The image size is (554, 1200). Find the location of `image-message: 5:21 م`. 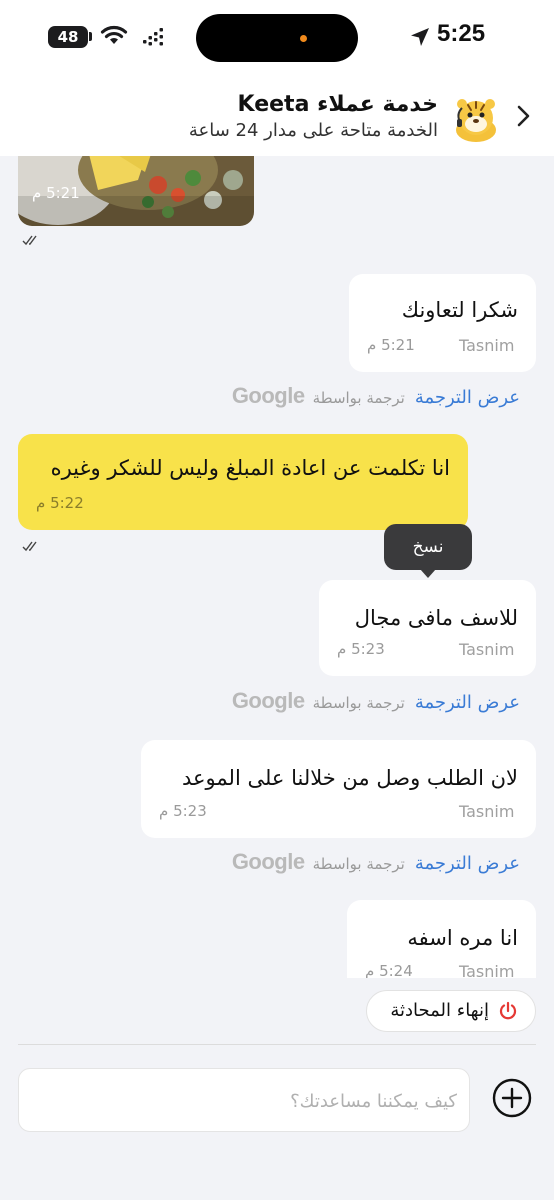

image-message: 5:21 م is located at coordinates (136, 191).